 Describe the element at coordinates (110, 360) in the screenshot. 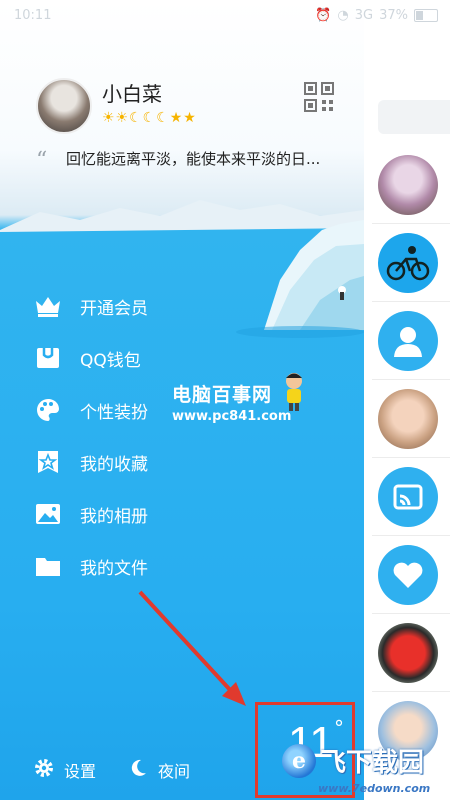

I see `menu-item-label: QQ钱包` at that location.